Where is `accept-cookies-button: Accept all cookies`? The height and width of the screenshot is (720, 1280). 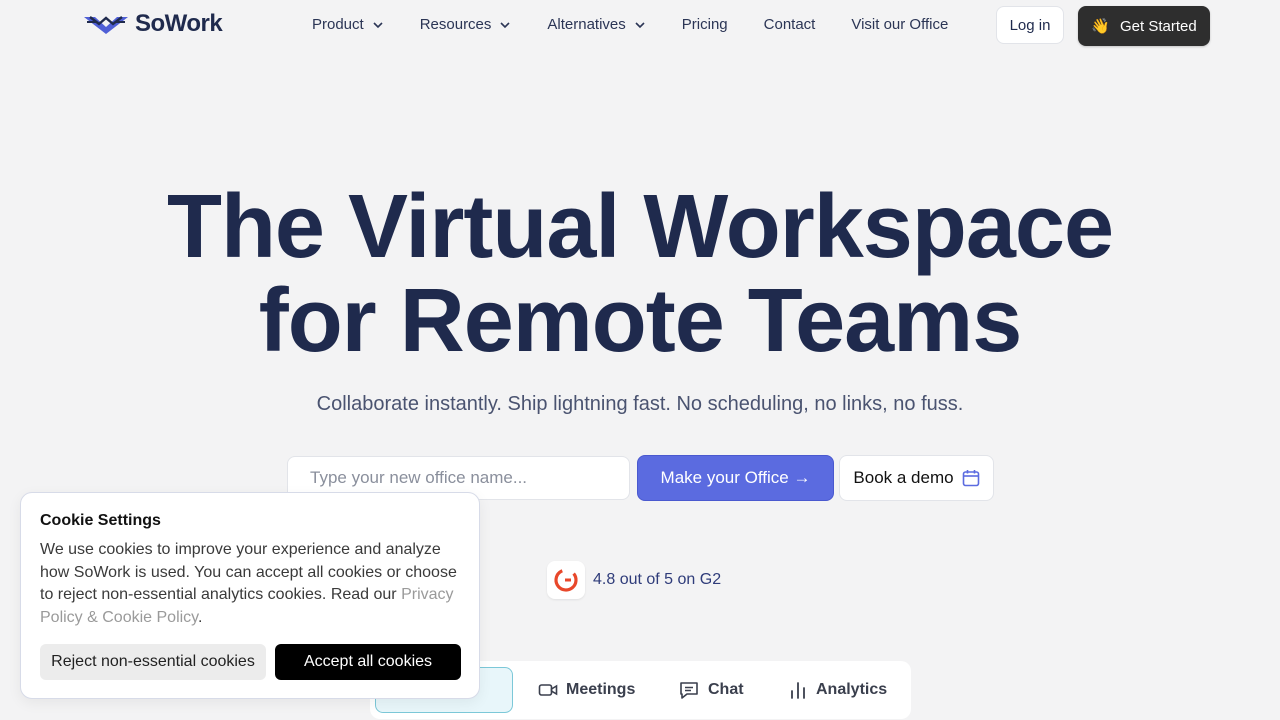
accept-cookies-button: Accept all cookies is located at coordinates (368, 662).